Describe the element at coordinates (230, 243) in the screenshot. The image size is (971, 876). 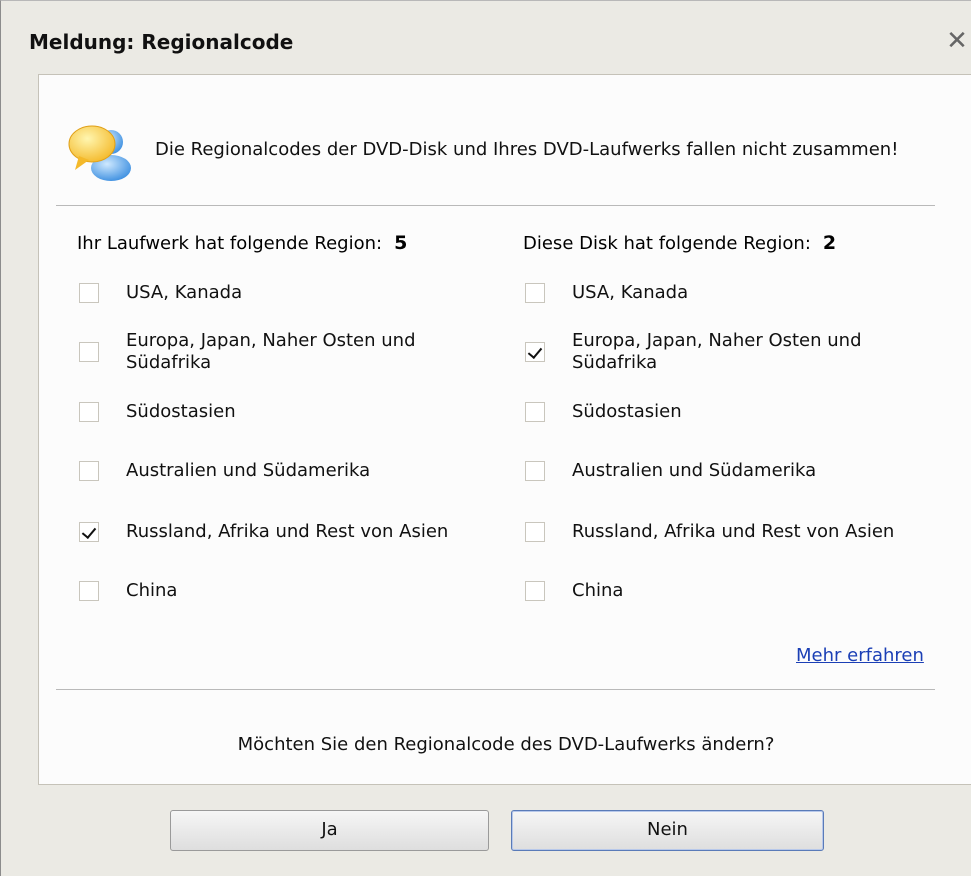
I see `drive-region-label: Ihr Laufwerk hat folgende Region:` at that location.